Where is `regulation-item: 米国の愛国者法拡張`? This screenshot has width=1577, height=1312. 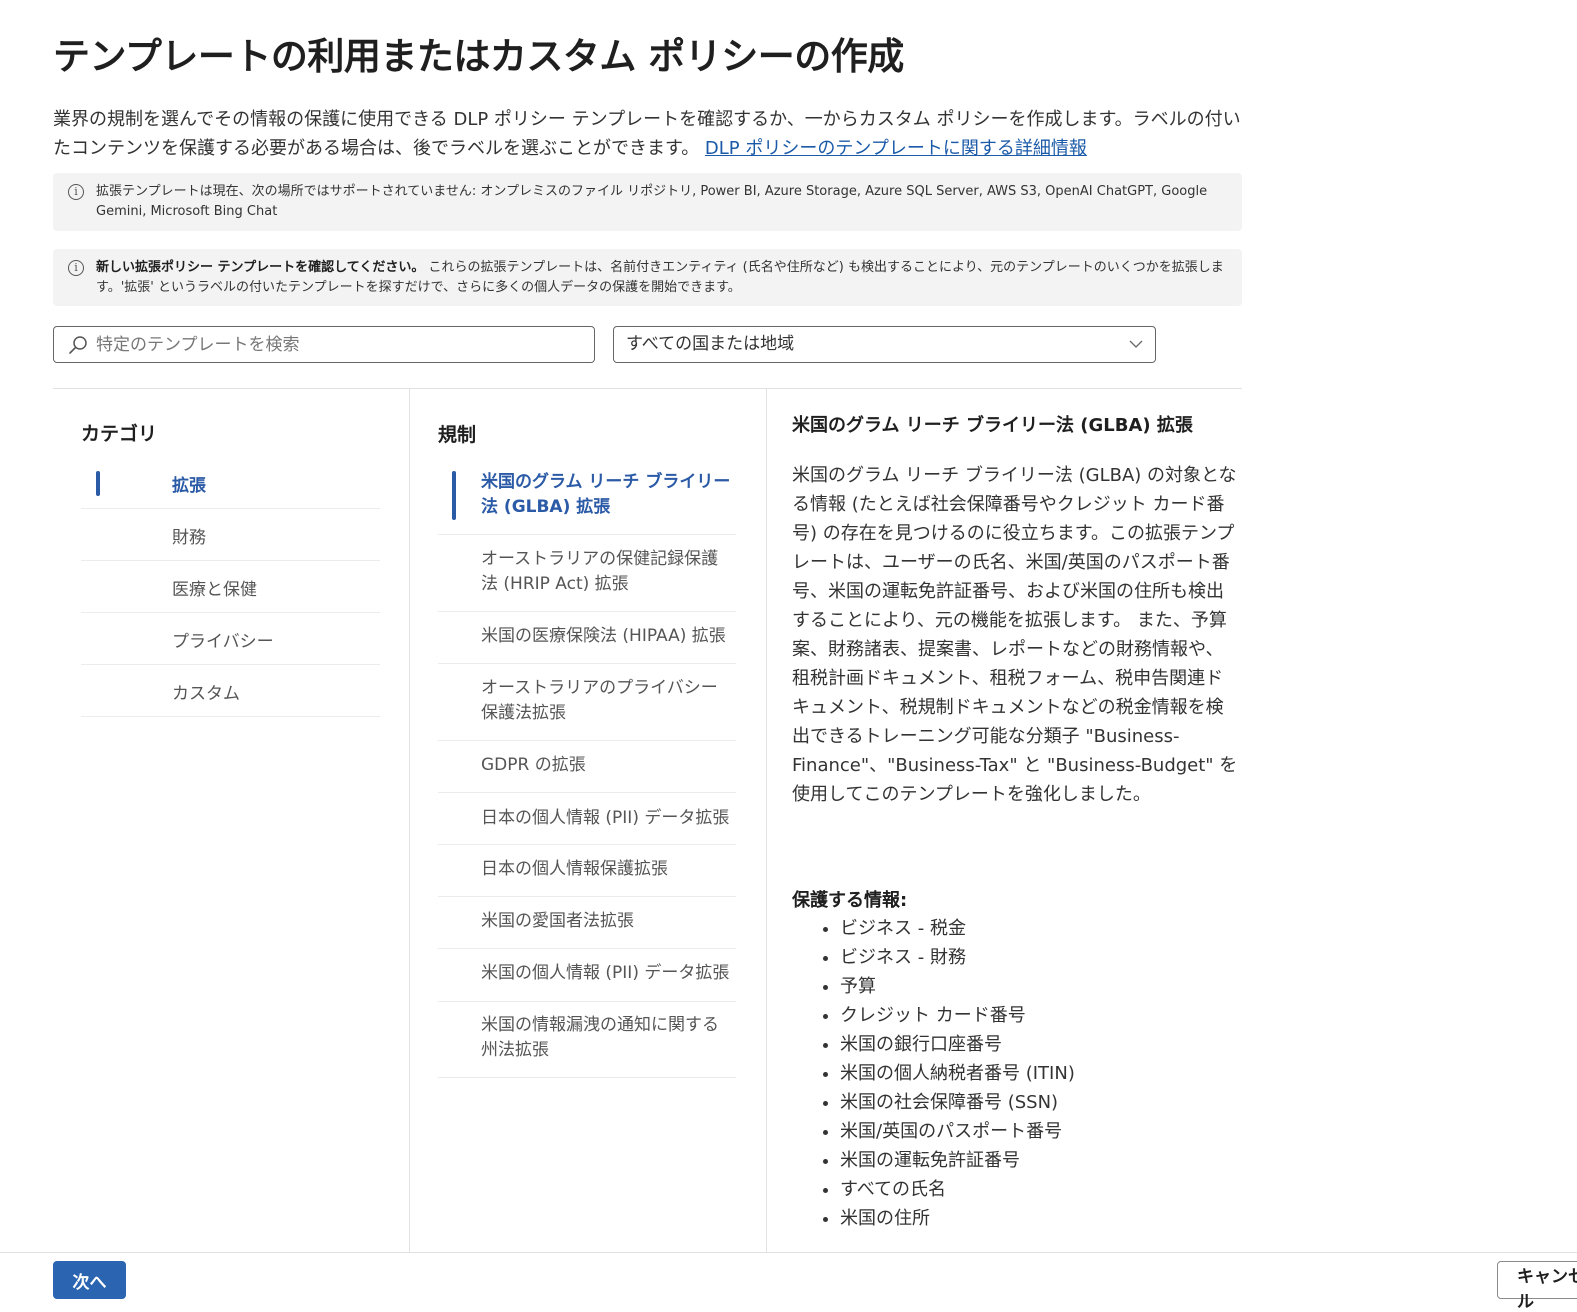 regulation-item: 米国の愛国者法拡張 is located at coordinates (587, 923).